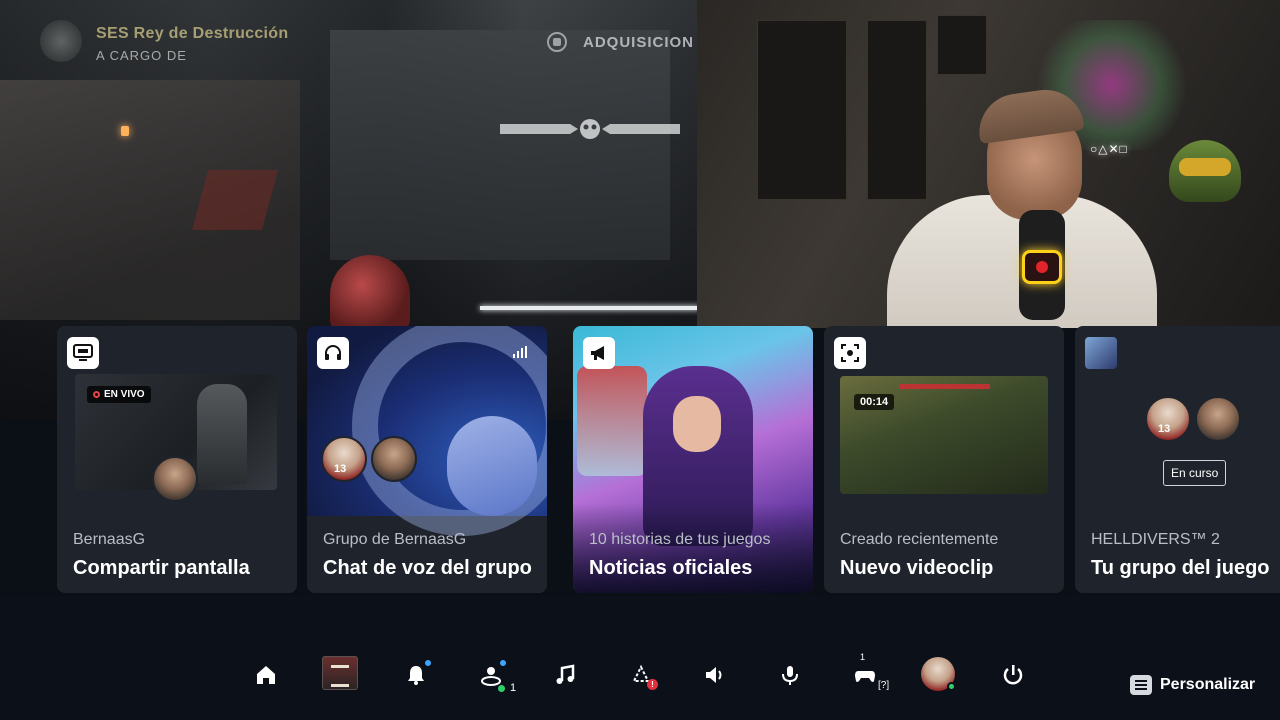 Image resolution: width=1280 pixels, height=720 pixels. I want to click on light-strip, so click(590, 308).